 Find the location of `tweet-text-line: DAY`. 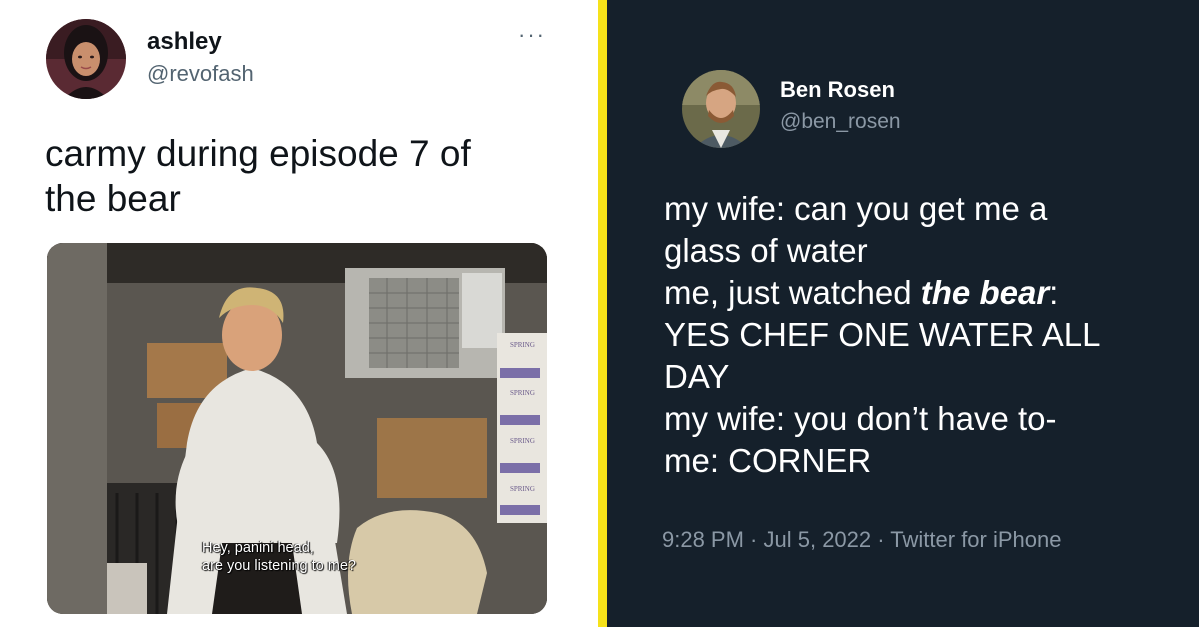

tweet-text-line: DAY is located at coordinates (697, 376).